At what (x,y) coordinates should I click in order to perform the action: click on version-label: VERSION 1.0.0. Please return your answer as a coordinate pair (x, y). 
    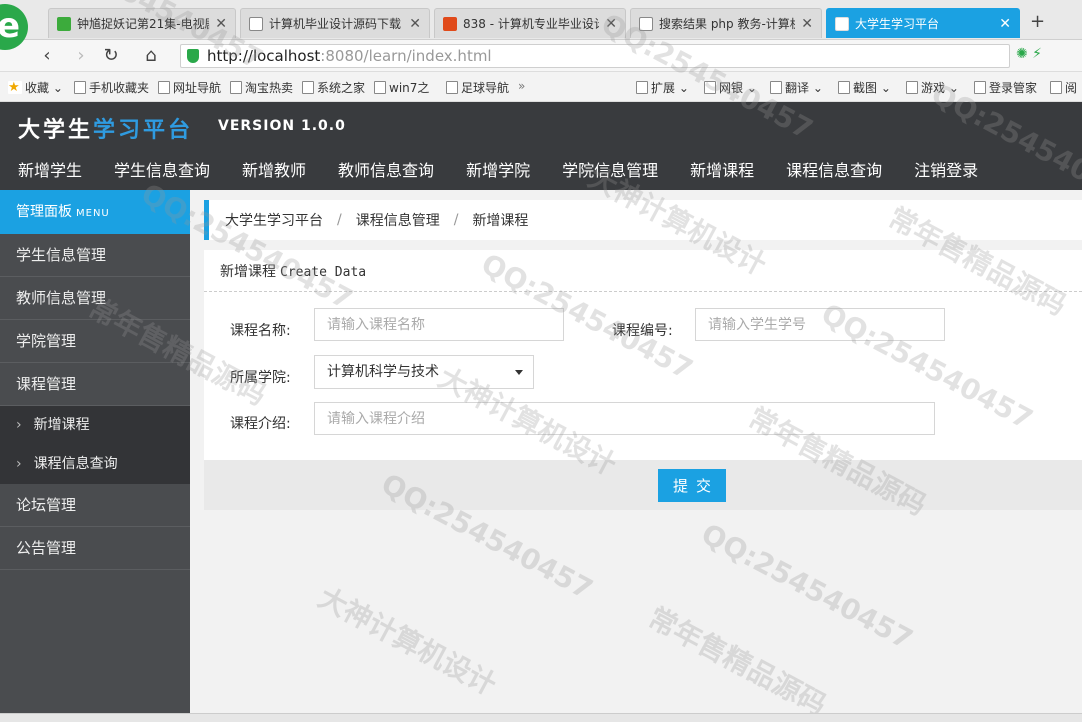
    Looking at the image, I should click on (282, 126).